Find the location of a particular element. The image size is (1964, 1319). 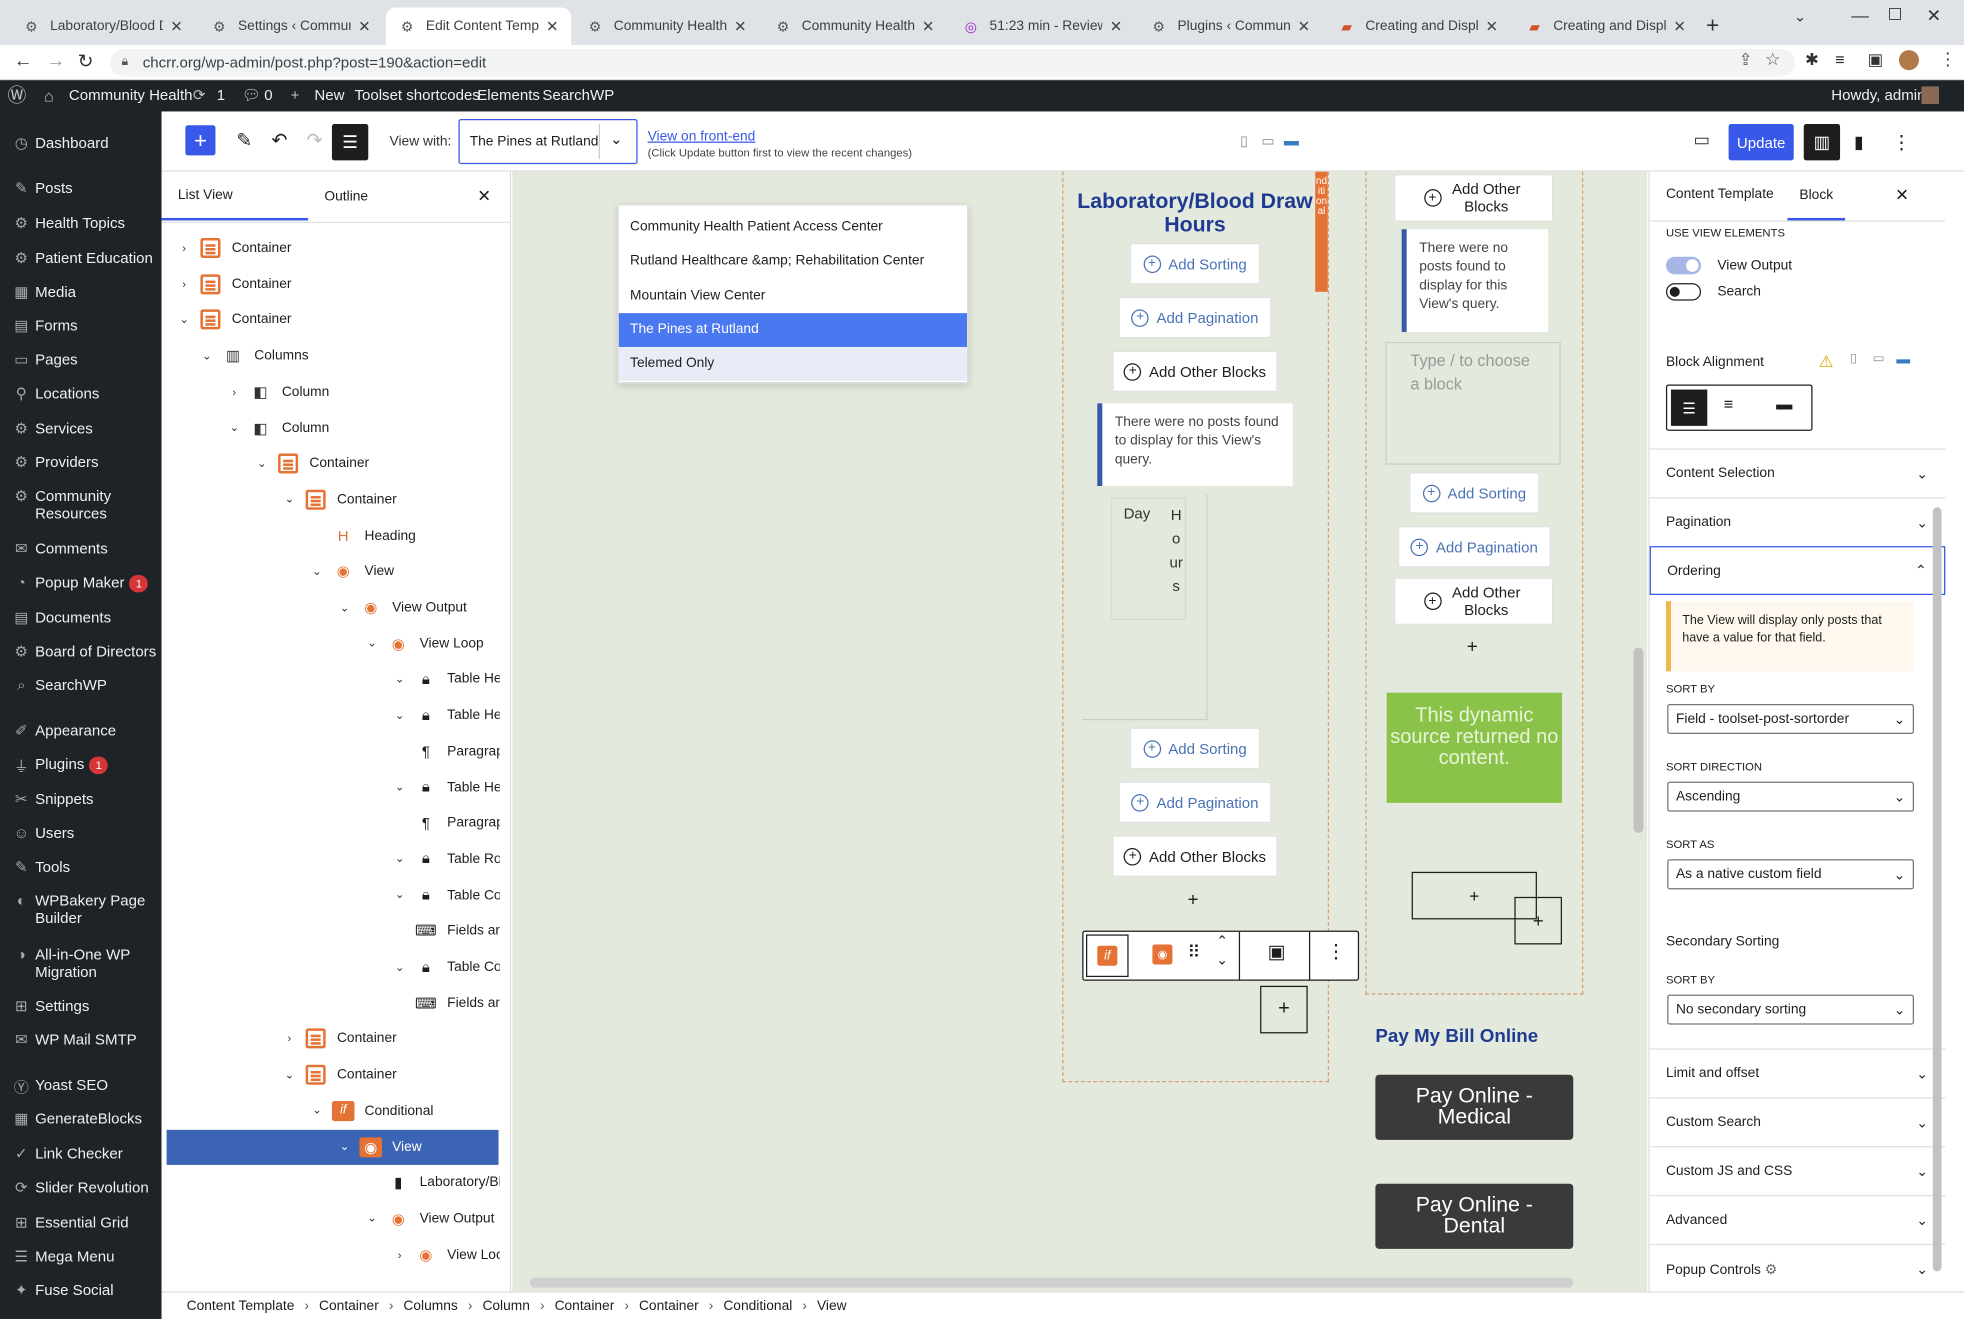

tablet-preview-icon: ▭ is located at coordinates (1267, 141).